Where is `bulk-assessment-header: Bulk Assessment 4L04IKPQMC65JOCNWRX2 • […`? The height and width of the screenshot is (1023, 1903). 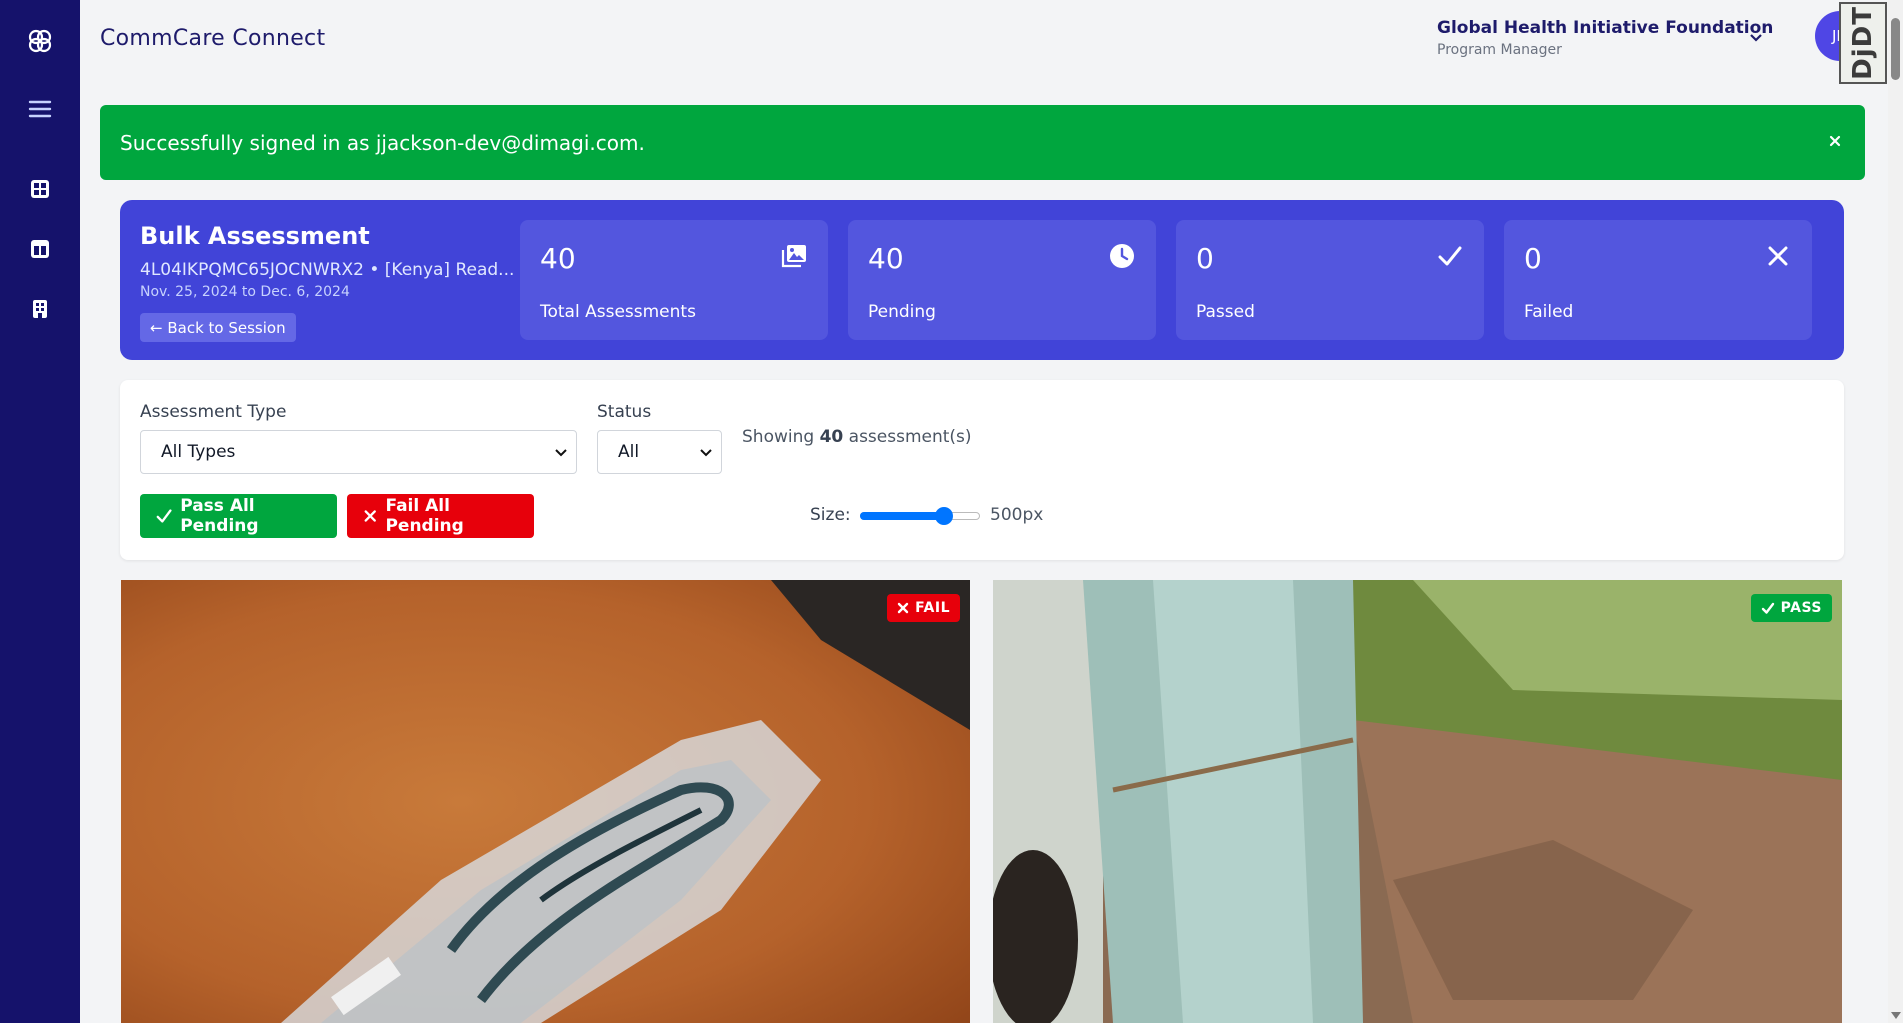
bulk-assessment-header: Bulk Assessment 4L04IKPQMC65JOCNWRX2 • [… is located at coordinates (982, 280).